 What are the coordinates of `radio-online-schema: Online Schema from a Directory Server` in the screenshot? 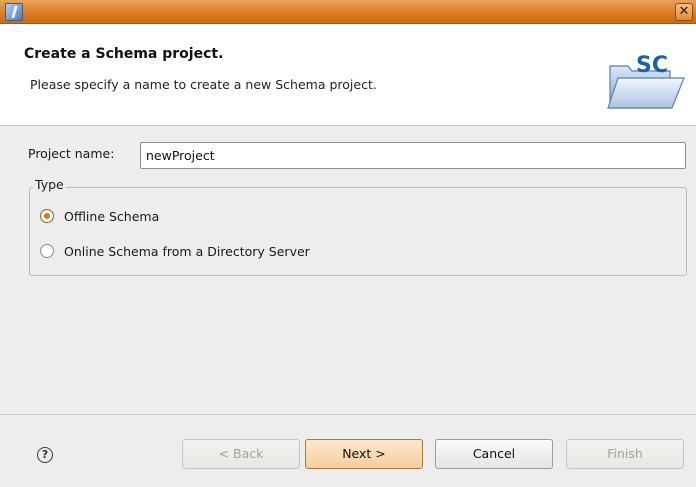 It's located at (175, 251).